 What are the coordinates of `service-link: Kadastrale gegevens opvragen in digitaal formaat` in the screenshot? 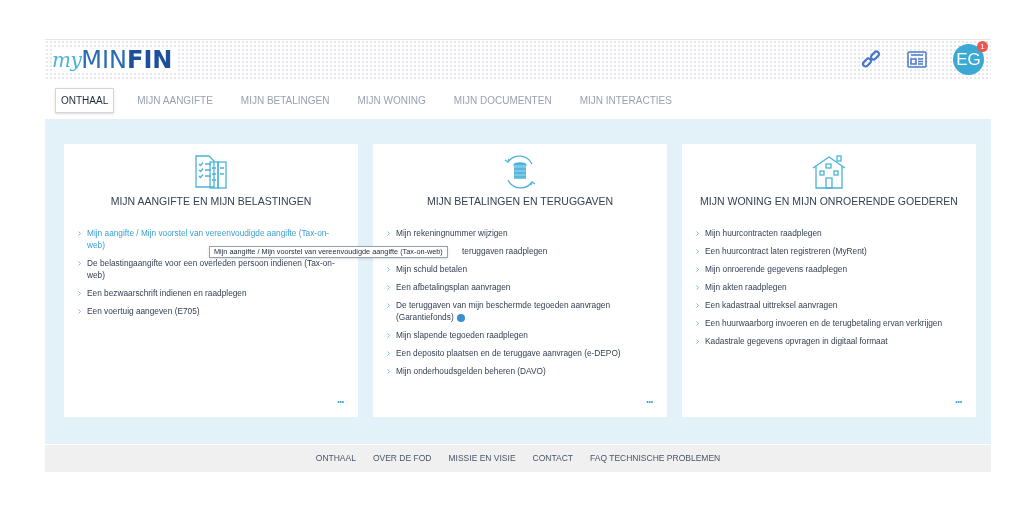 It's located at (796, 340).